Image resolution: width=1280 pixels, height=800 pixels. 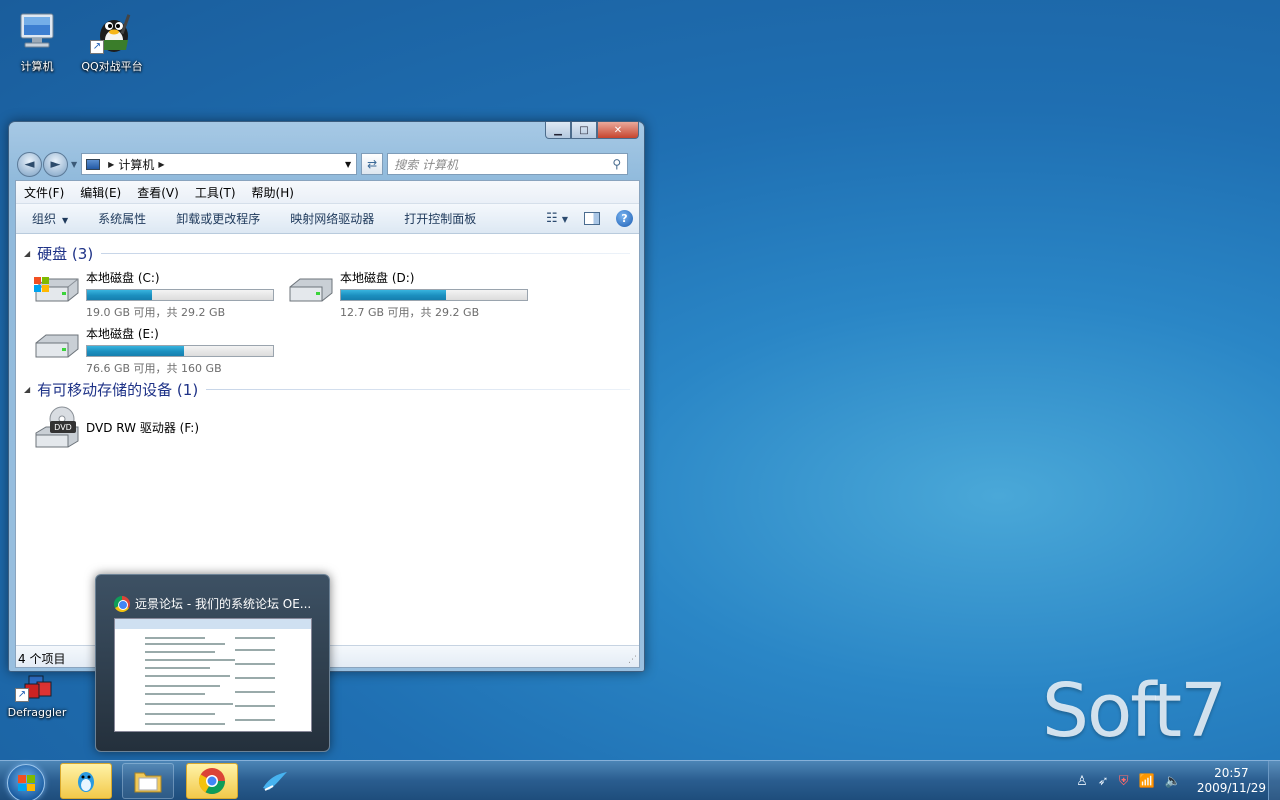 What do you see at coordinates (123, 278) in the screenshot?
I see `drive-name: 本地磁盘 (C:)` at bounding box center [123, 278].